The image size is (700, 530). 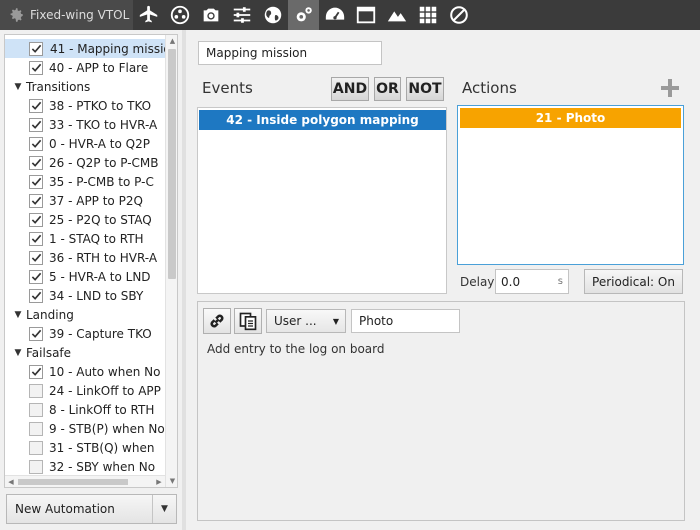 I want to click on tree-item: 33 - TKO to HVR-A, so click(x=85, y=124).